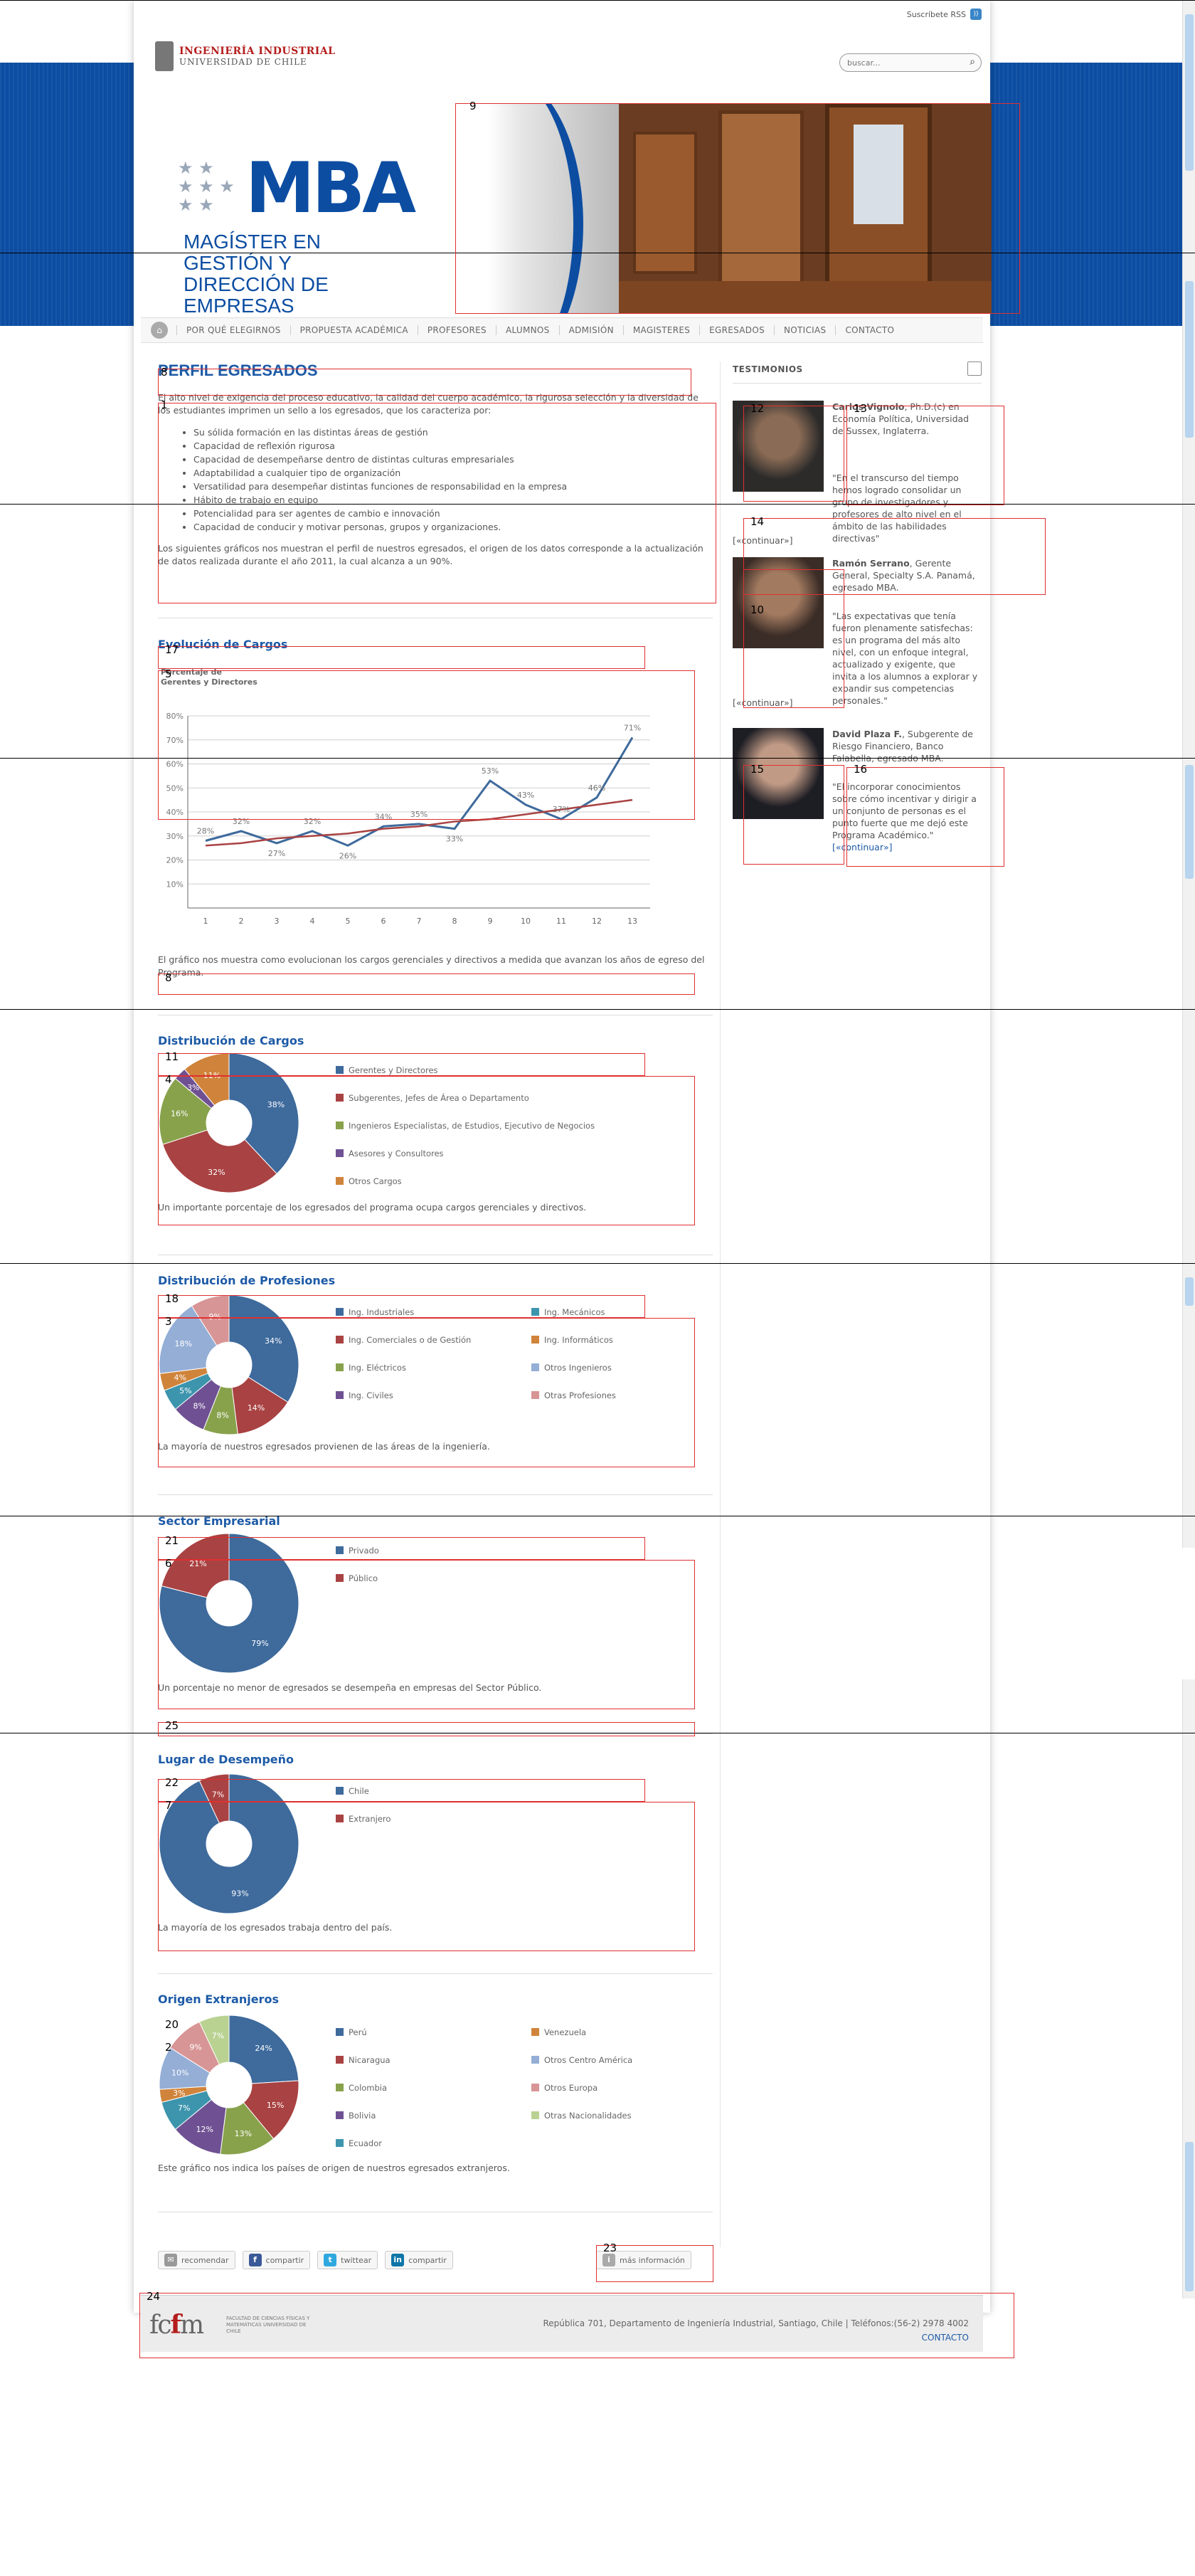 Image resolution: width=1195 pixels, height=2576 pixels. What do you see at coordinates (562, 15) in the screenshot?
I see `top-bar: Suscríbete RSS ))` at bounding box center [562, 15].